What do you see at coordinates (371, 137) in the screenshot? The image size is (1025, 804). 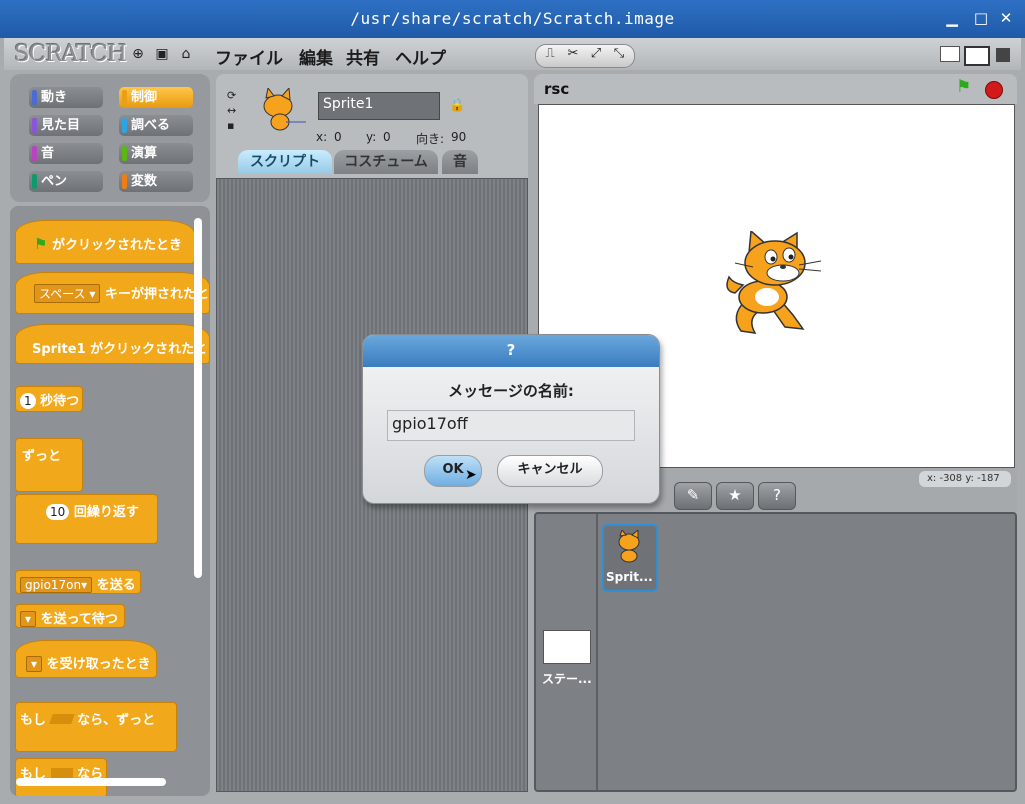 I see `sprite-y-label: y:` at bounding box center [371, 137].